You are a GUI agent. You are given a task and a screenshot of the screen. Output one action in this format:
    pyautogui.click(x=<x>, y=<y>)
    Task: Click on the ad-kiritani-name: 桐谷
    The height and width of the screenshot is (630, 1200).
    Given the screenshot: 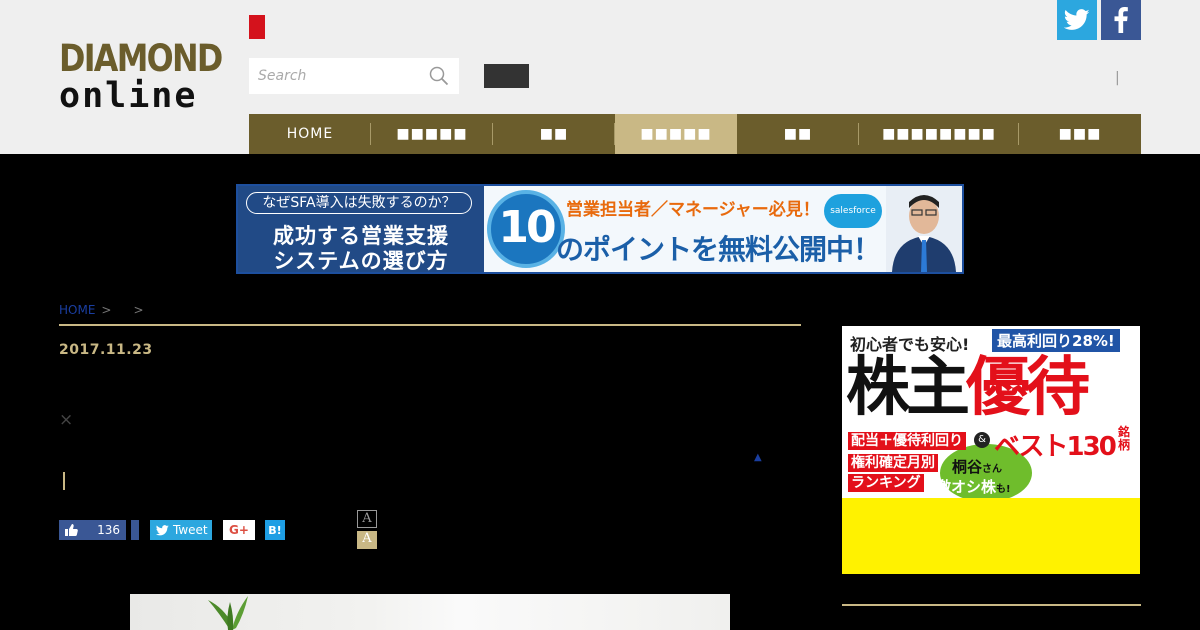 What is the action you would take?
    pyautogui.click(x=967, y=467)
    